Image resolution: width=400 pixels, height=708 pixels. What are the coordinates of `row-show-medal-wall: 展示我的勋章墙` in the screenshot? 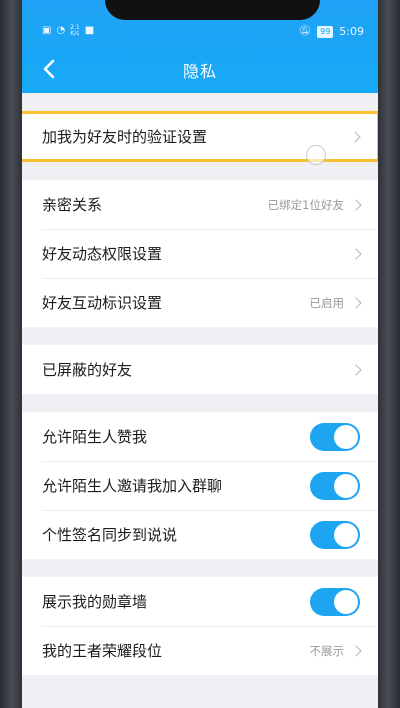 It's located at (200, 601).